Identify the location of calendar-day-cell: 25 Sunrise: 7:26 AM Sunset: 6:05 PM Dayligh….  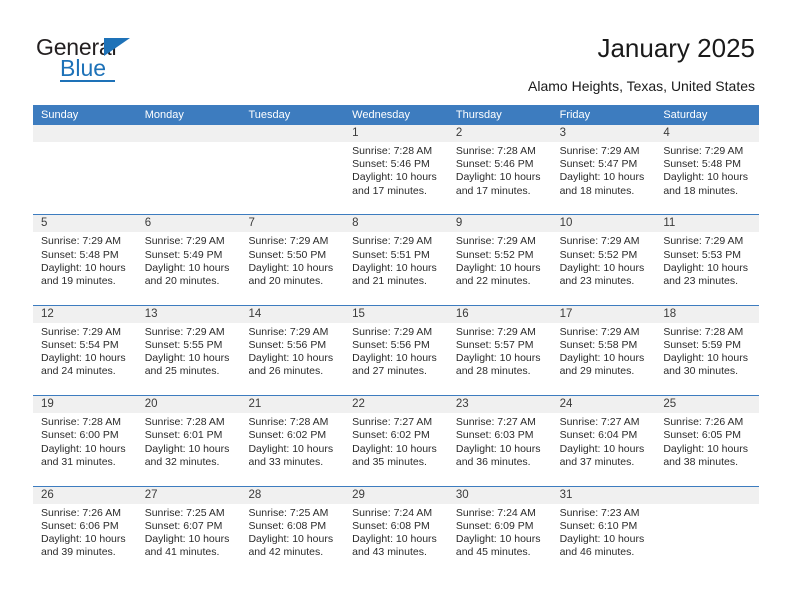
(707, 440).